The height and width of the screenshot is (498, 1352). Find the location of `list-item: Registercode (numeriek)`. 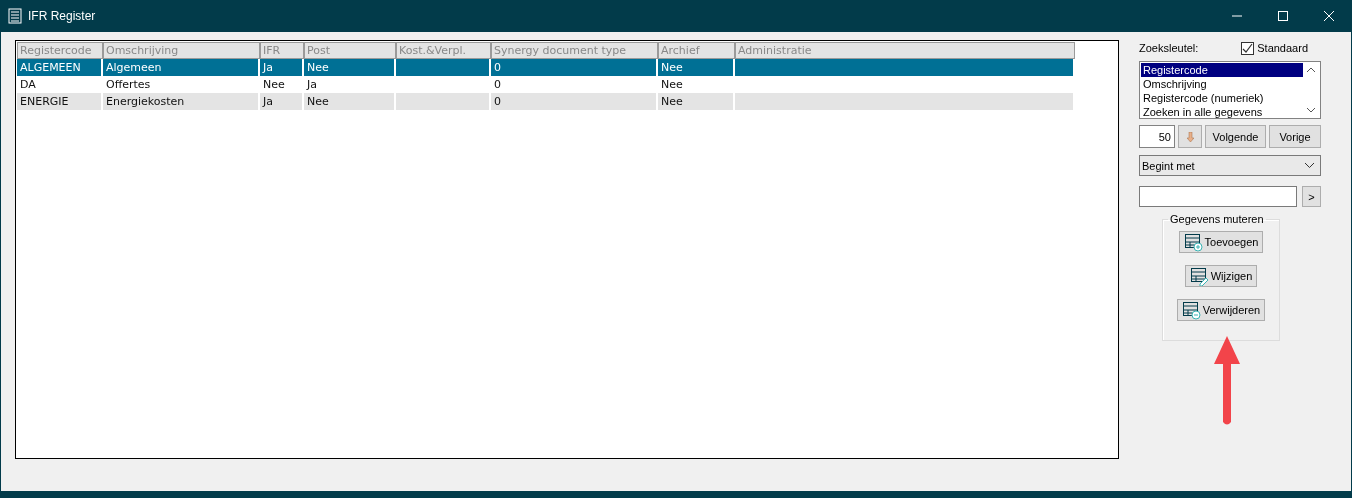

list-item: Registercode (numeriek) is located at coordinates (1222, 98).